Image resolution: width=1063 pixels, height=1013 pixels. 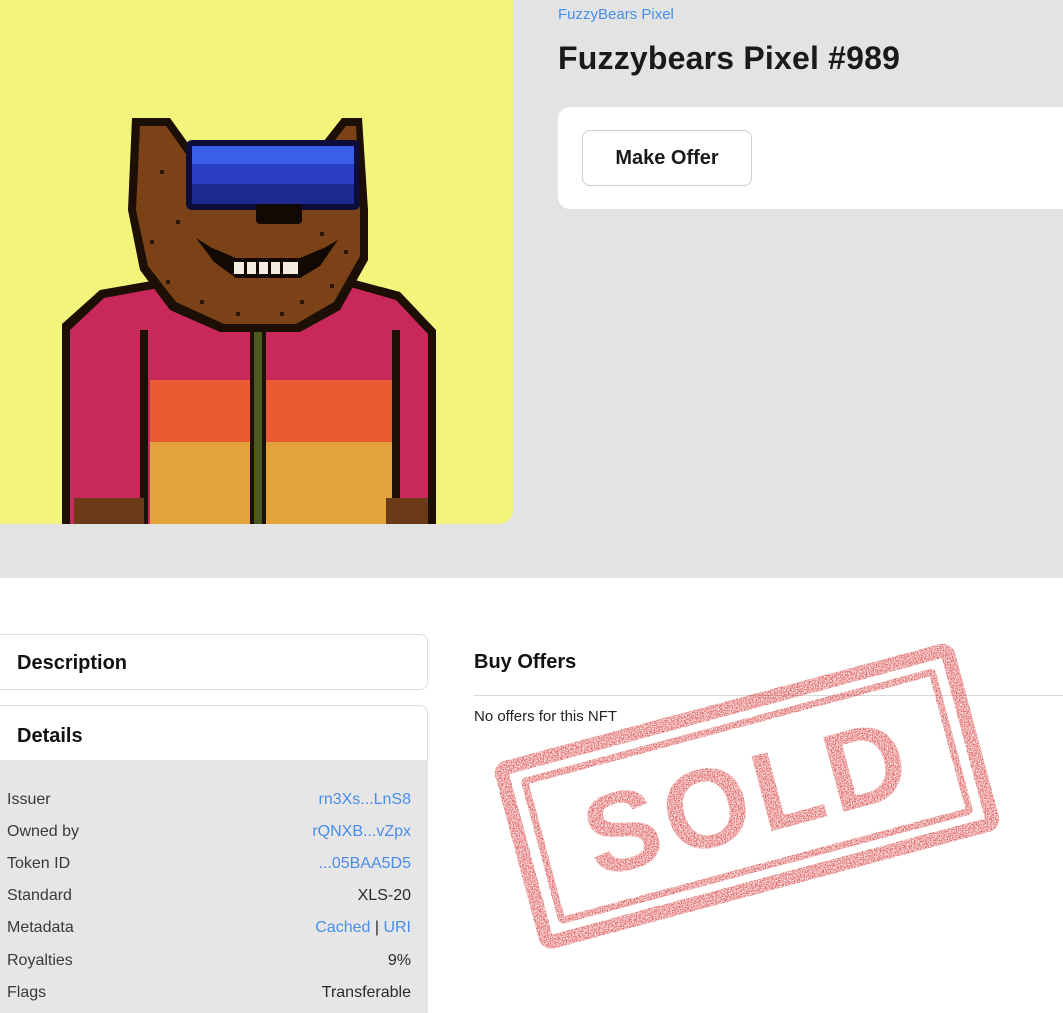 What do you see at coordinates (209, 966) in the screenshot?
I see `detail-row-royalties: Royalties 9%` at bounding box center [209, 966].